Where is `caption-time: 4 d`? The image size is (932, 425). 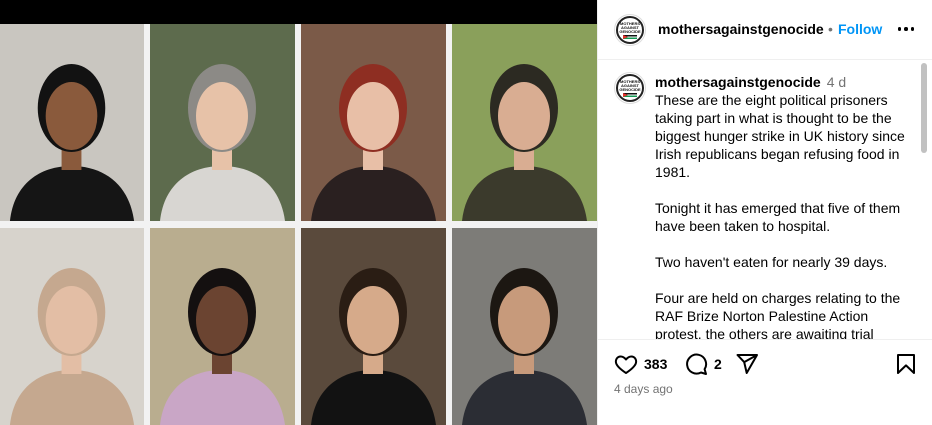 caption-time: 4 d is located at coordinates (836, 82).